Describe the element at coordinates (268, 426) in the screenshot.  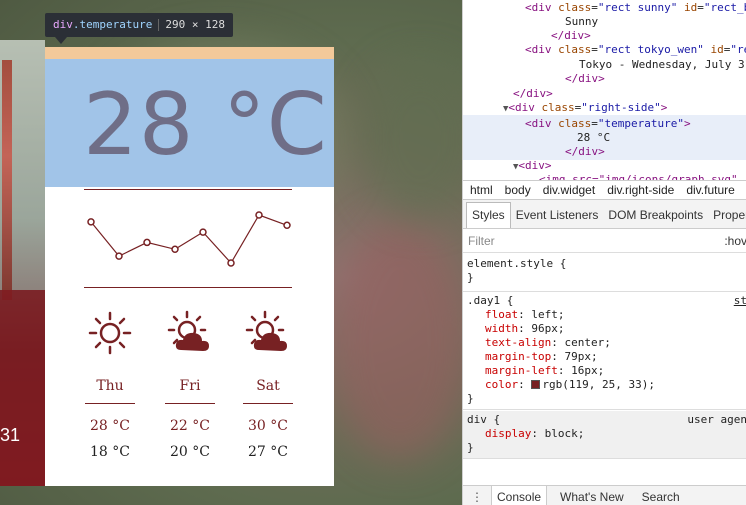
I see `high-temperature: 30 °C` at that location.